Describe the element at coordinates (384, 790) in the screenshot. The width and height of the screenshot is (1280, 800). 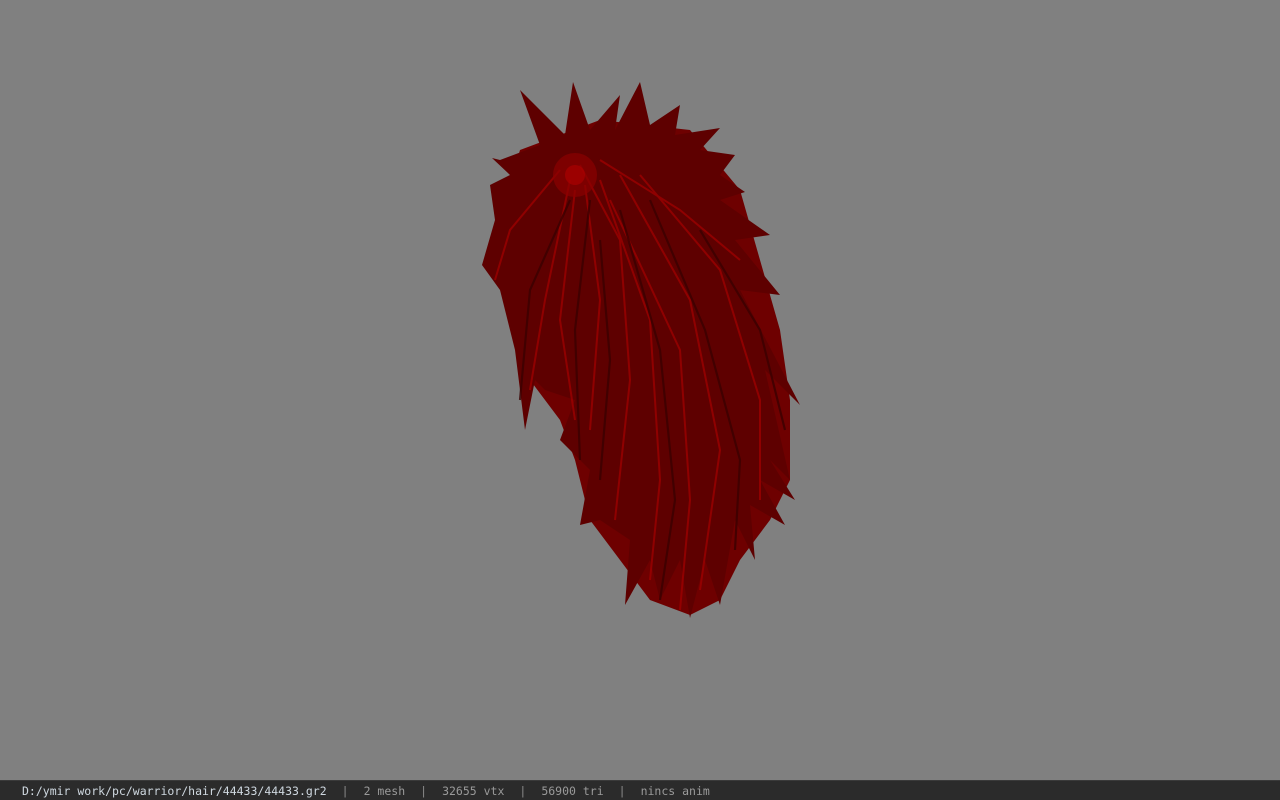
I see `mesh-count: 2 mesh` at that location.